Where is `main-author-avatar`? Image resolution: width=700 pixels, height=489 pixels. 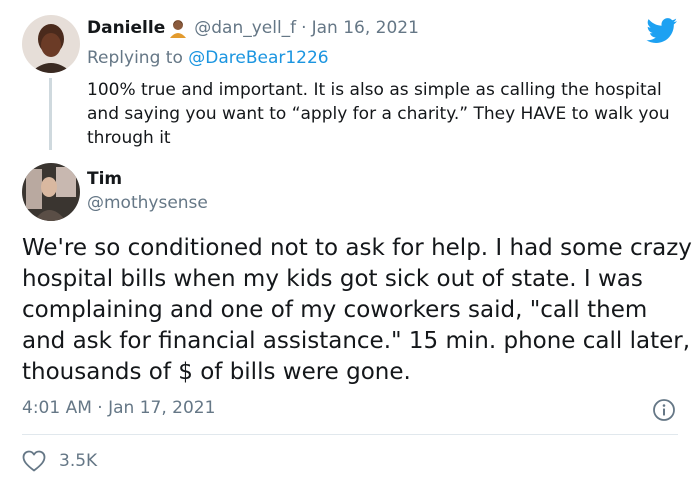 main-author-avatar is located at coordinates (51, 192).